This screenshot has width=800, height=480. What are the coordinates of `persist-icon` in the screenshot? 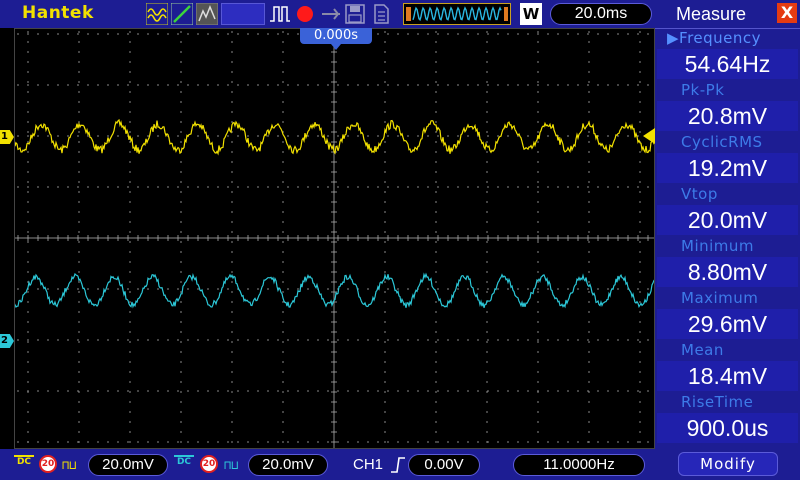 It's located at (207, 14).